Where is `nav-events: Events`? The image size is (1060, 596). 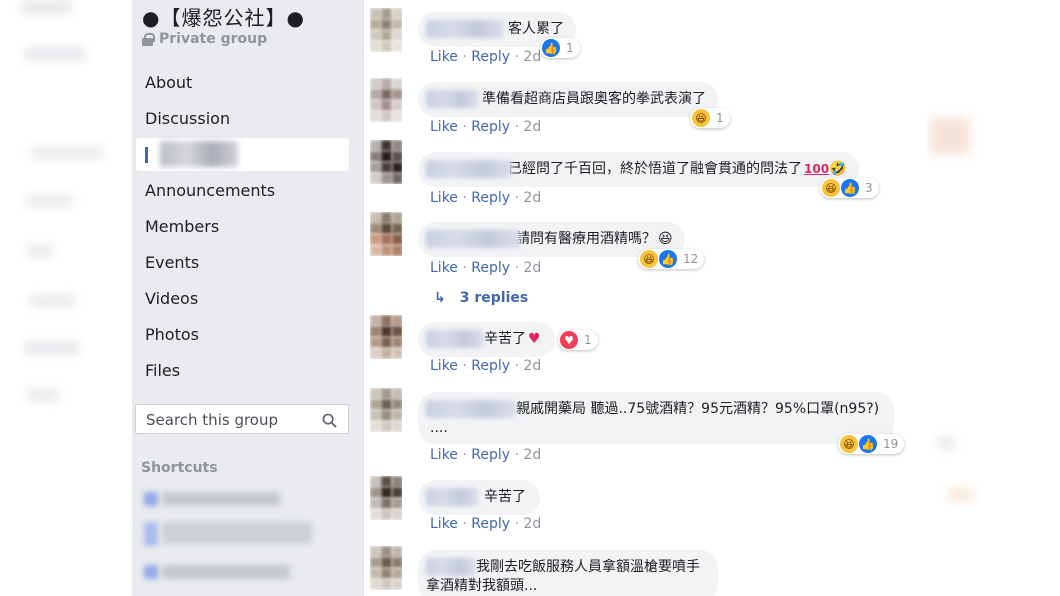
nav-events: Events is located at coordinates (172, 262).